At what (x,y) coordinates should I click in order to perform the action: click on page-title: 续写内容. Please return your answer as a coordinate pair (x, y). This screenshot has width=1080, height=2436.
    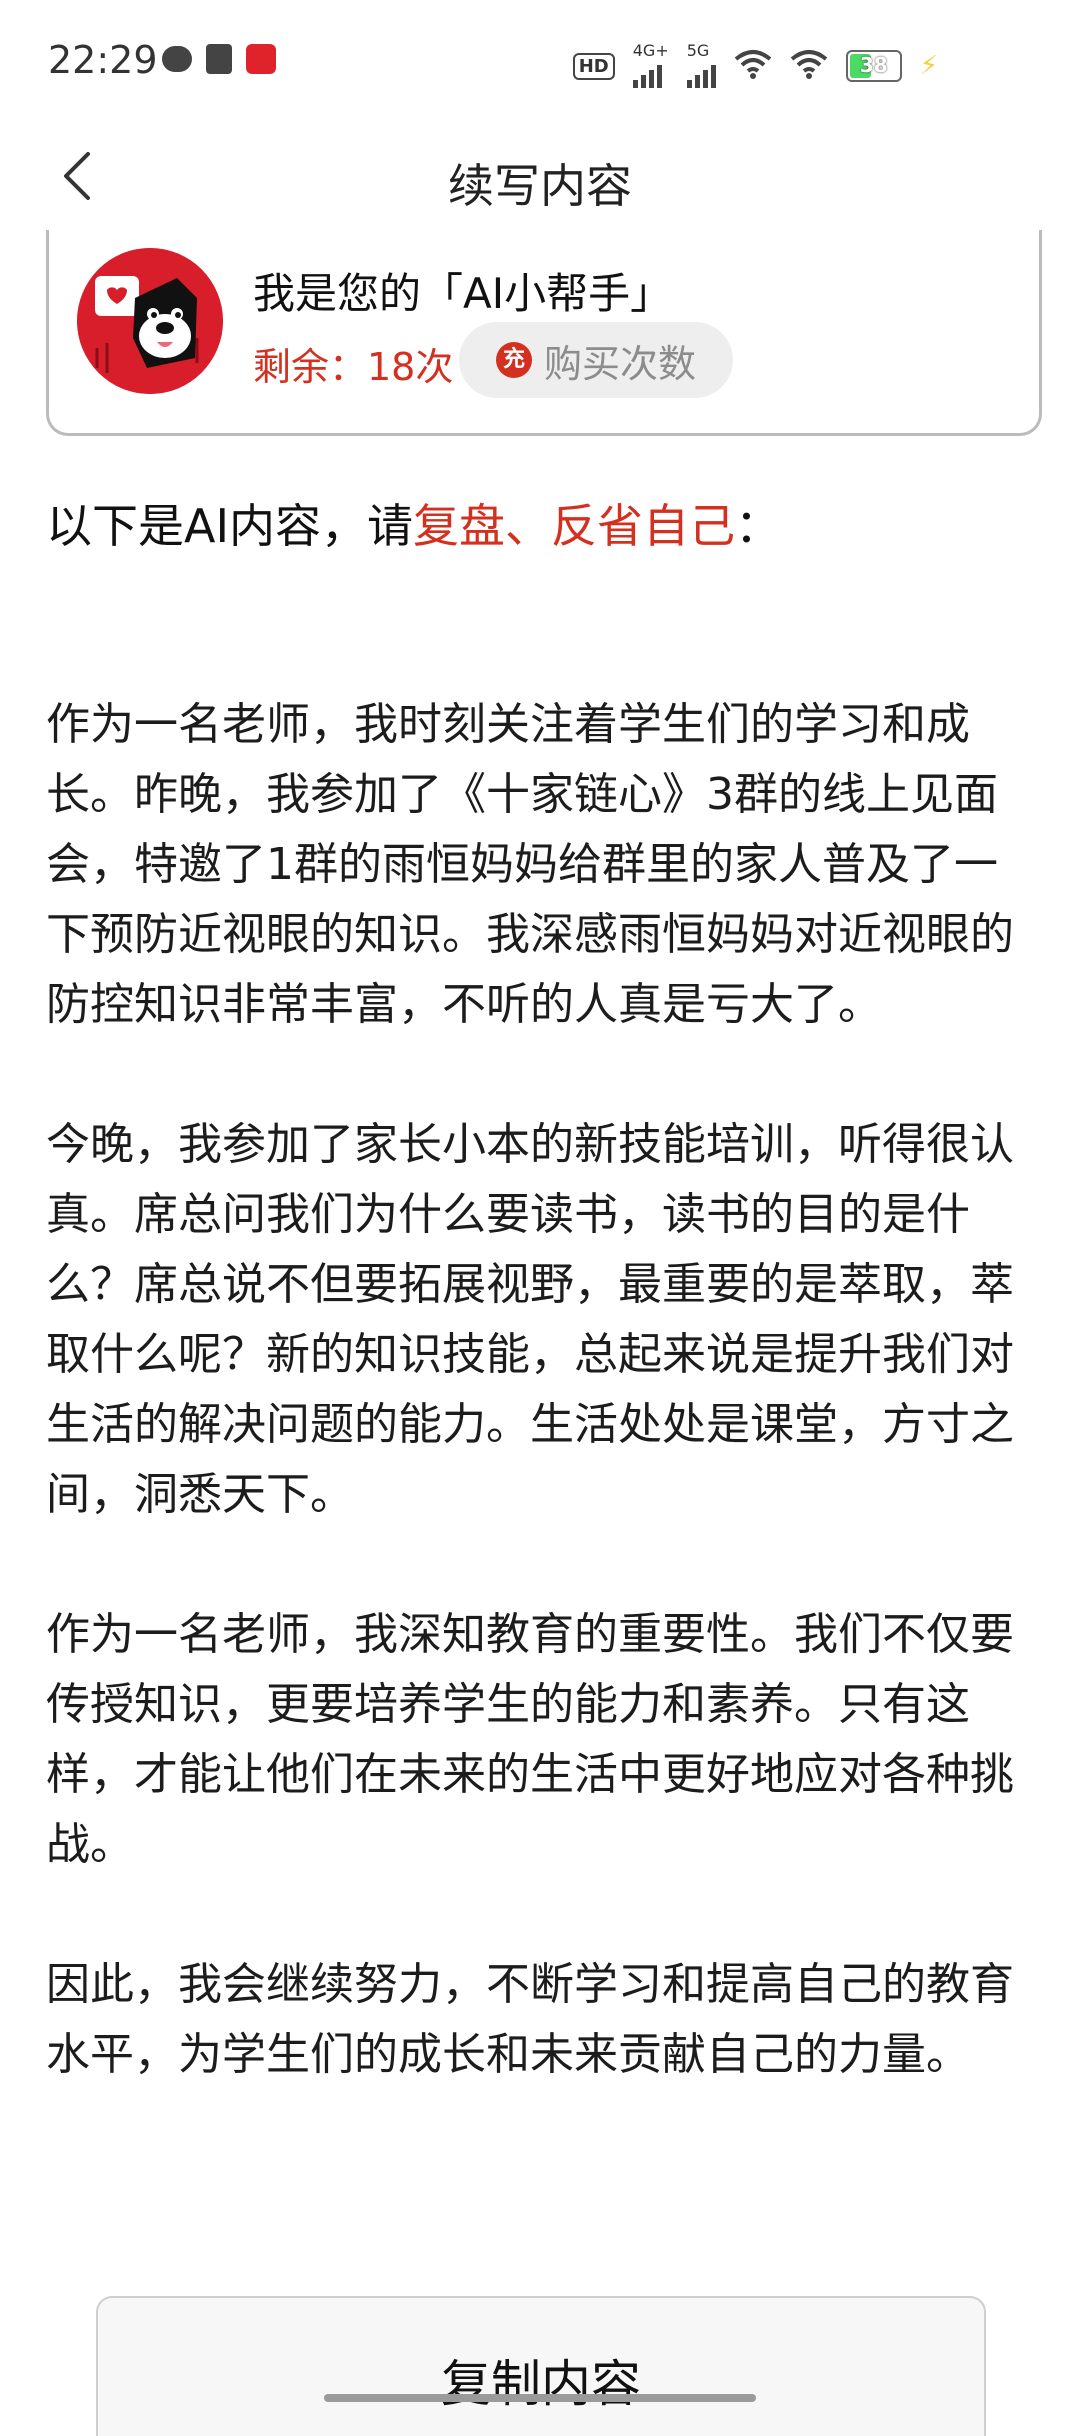
    Looking at the image, I should click on (540, 186).